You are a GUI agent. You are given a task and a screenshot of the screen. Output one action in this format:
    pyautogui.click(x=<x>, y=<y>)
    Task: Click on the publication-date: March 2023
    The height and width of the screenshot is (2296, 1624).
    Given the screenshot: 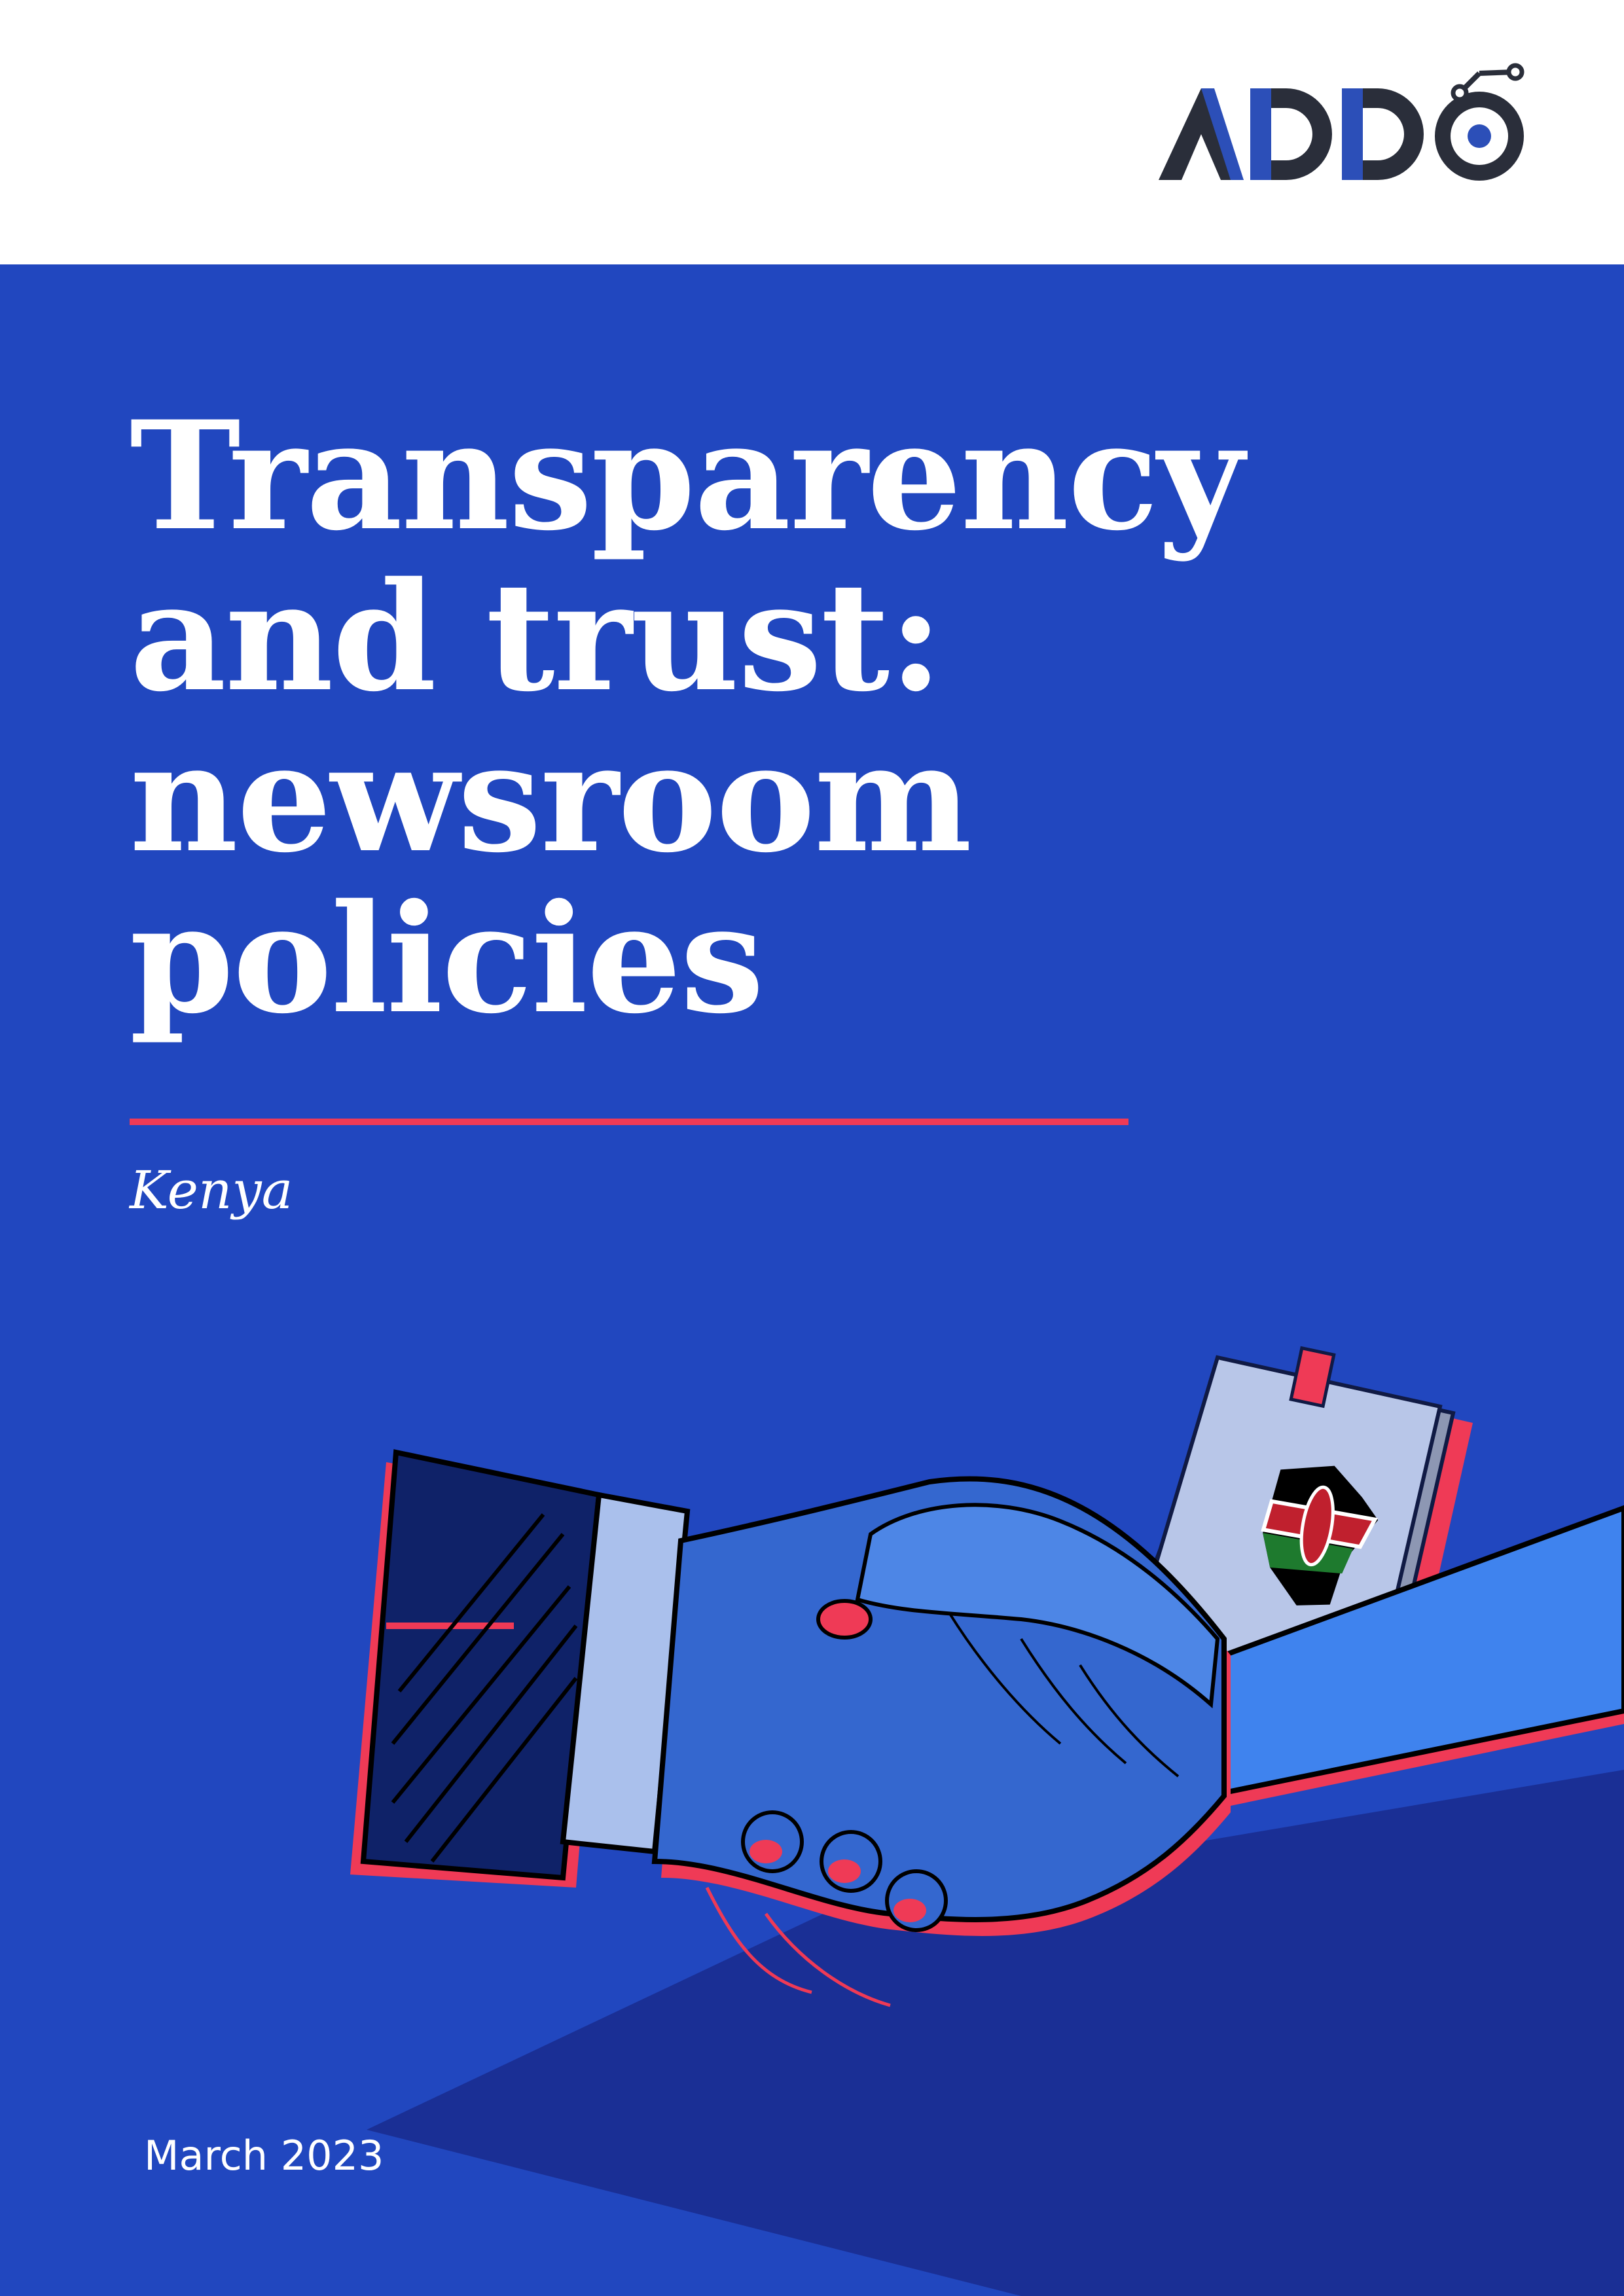 What is the action you would take?
    pyautogui.click(x=264, y=2155)
    